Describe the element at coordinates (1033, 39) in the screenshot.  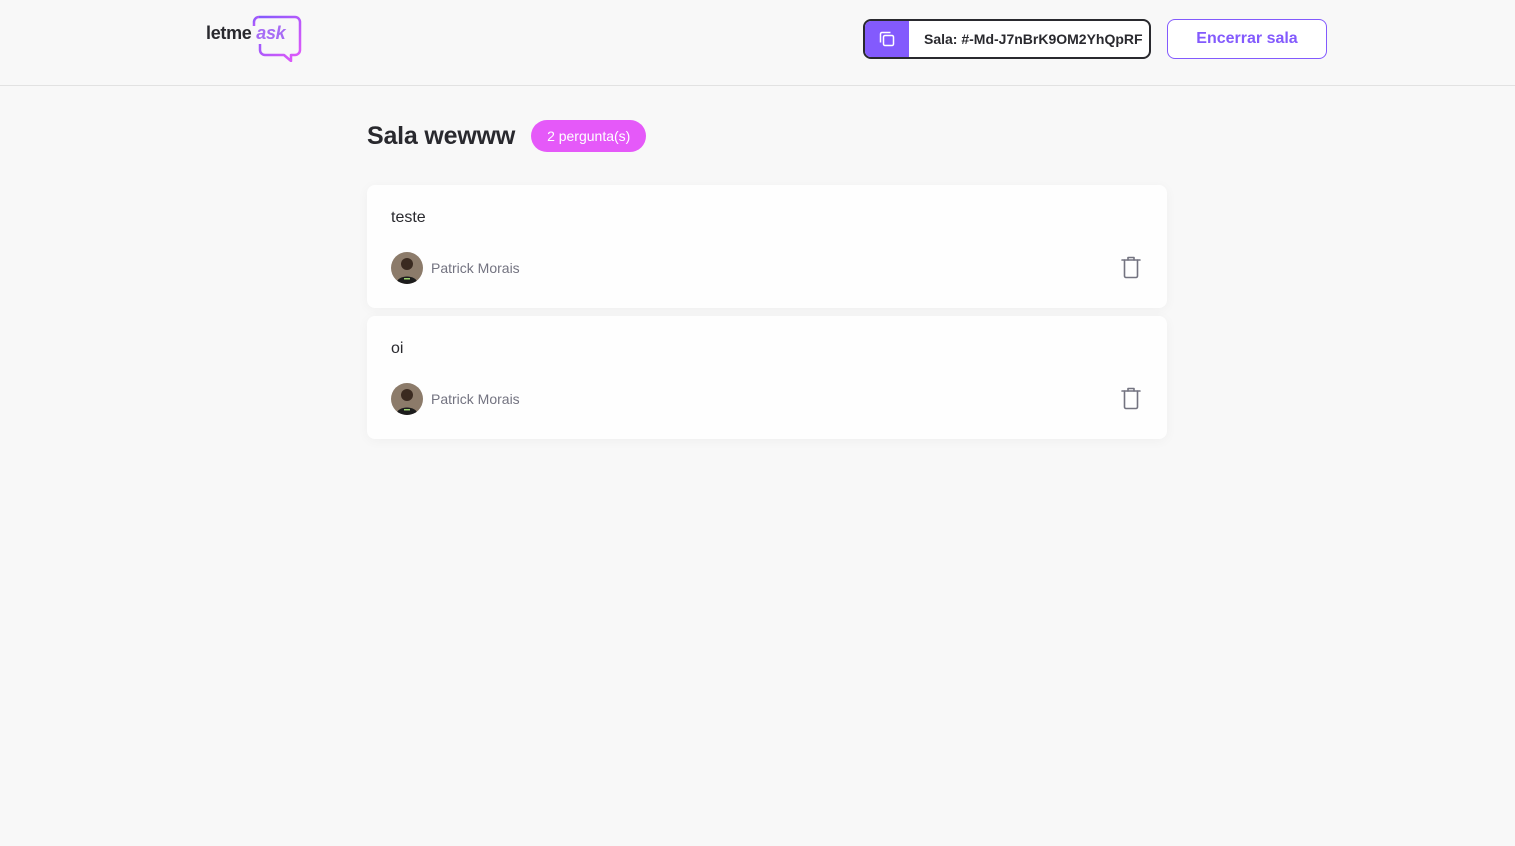
I see `room-code-label: Sala: #-Md-J7nBrK9OM2YhQpRF` at that location.